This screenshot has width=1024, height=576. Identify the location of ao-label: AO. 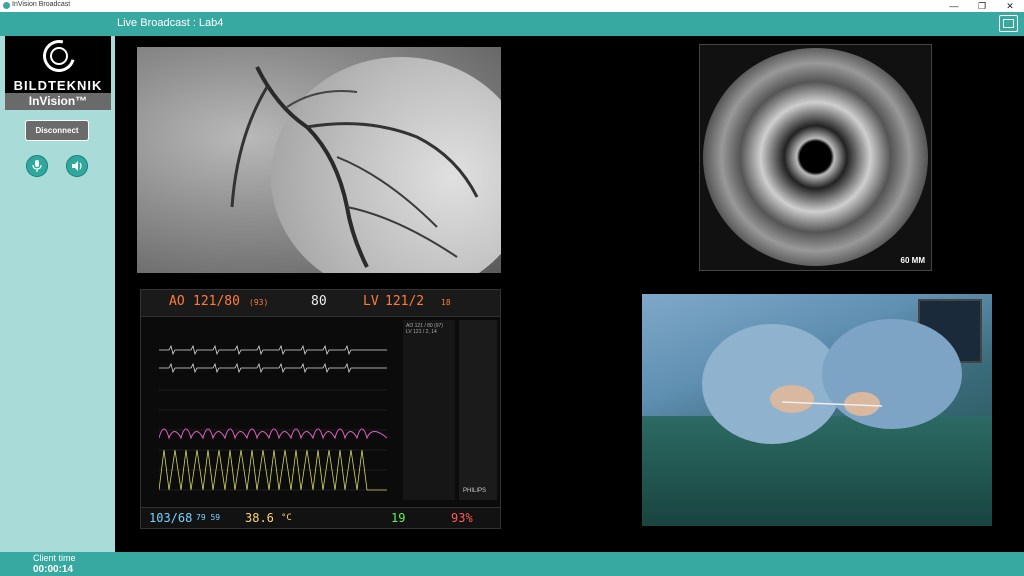
(177, 301).